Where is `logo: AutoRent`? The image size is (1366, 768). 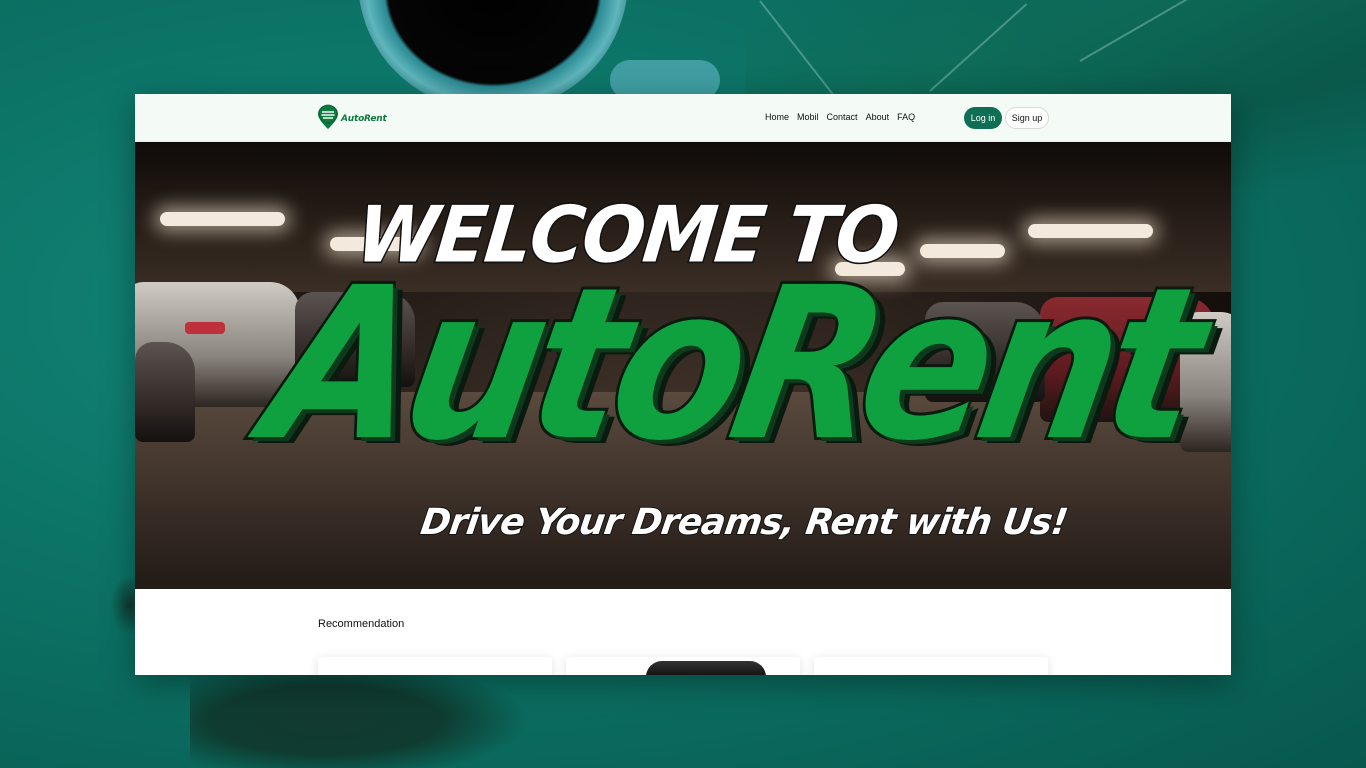 logo: AutoRent is located at coordinates (352, 117).